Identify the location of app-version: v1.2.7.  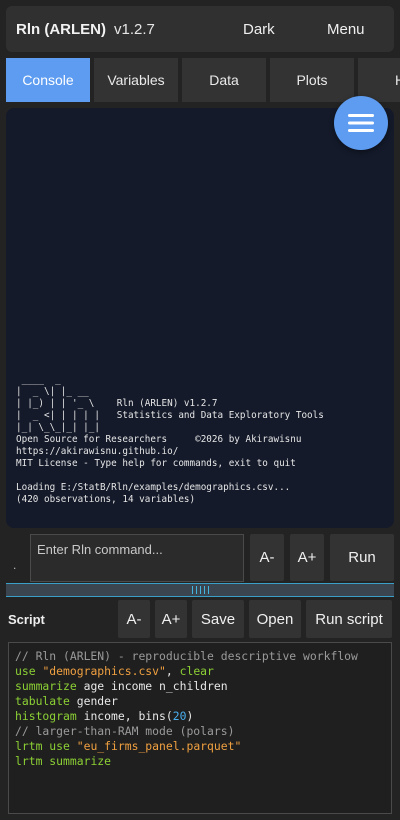
(134, 29).